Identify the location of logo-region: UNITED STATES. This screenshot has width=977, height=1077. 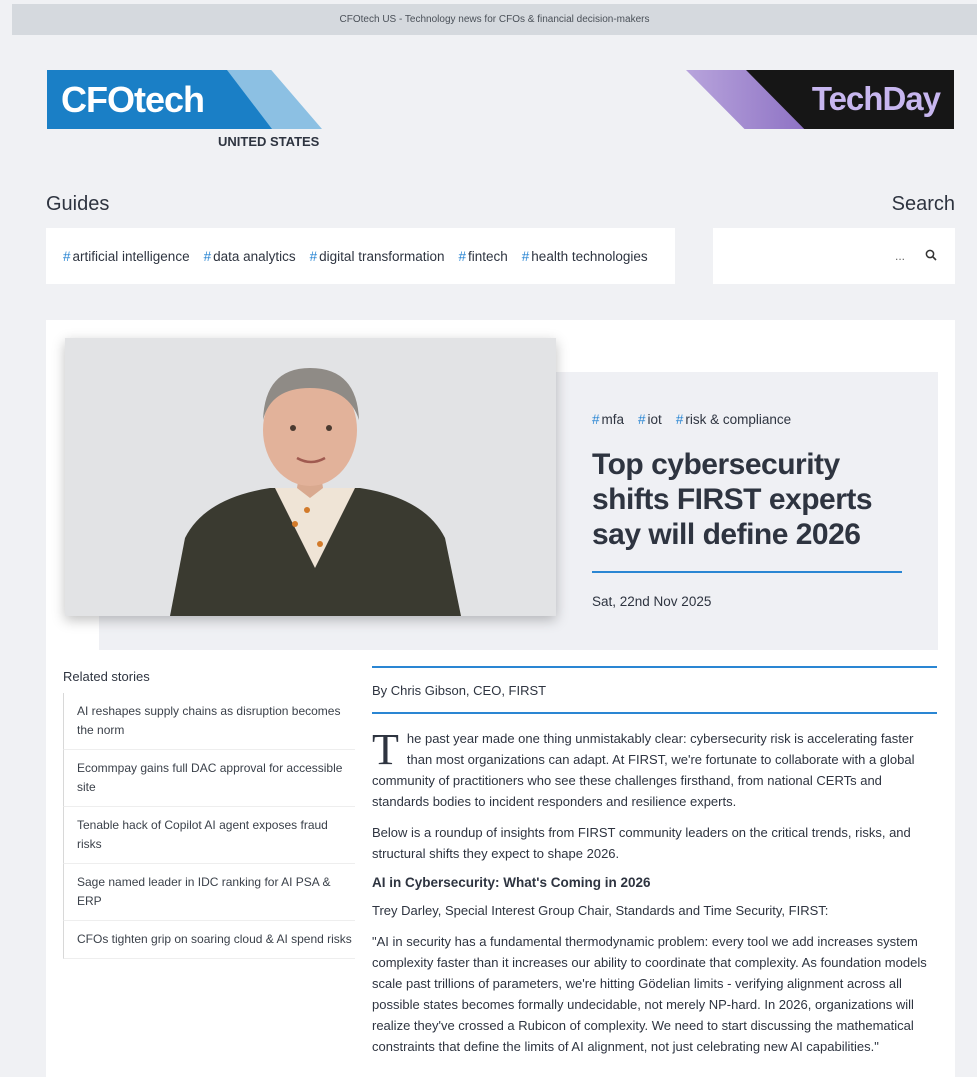
(269, 141).